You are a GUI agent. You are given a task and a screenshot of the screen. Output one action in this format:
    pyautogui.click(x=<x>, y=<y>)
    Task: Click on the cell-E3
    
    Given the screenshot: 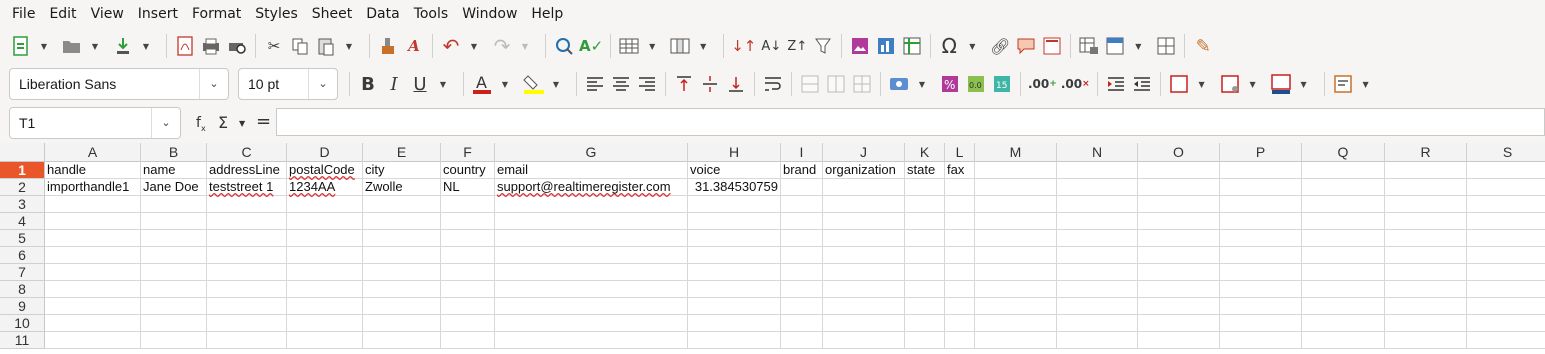 What is the action you would take?
    pyautogui.click(x=402, y=204)
    